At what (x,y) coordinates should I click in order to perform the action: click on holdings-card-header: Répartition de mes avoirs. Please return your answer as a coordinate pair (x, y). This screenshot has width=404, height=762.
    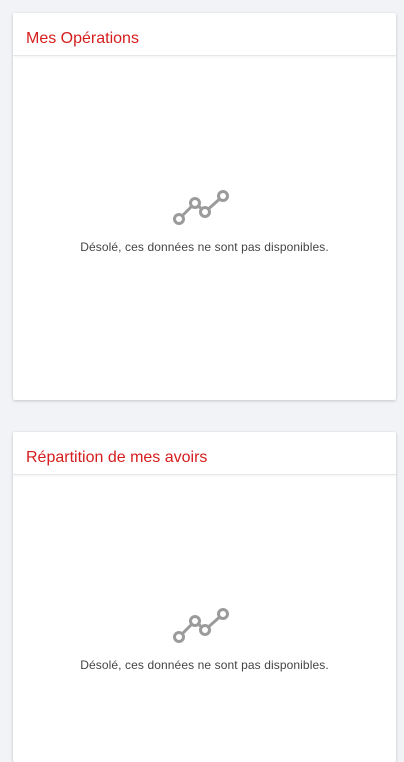
    Looking at the image, I should click on (204, 453).